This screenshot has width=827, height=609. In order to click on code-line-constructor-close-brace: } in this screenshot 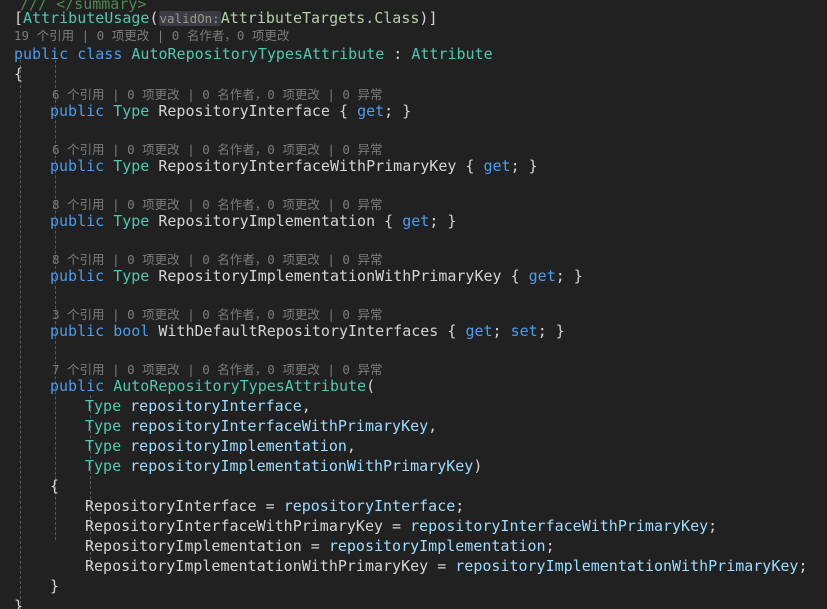, I will do `click(54, 586)`.